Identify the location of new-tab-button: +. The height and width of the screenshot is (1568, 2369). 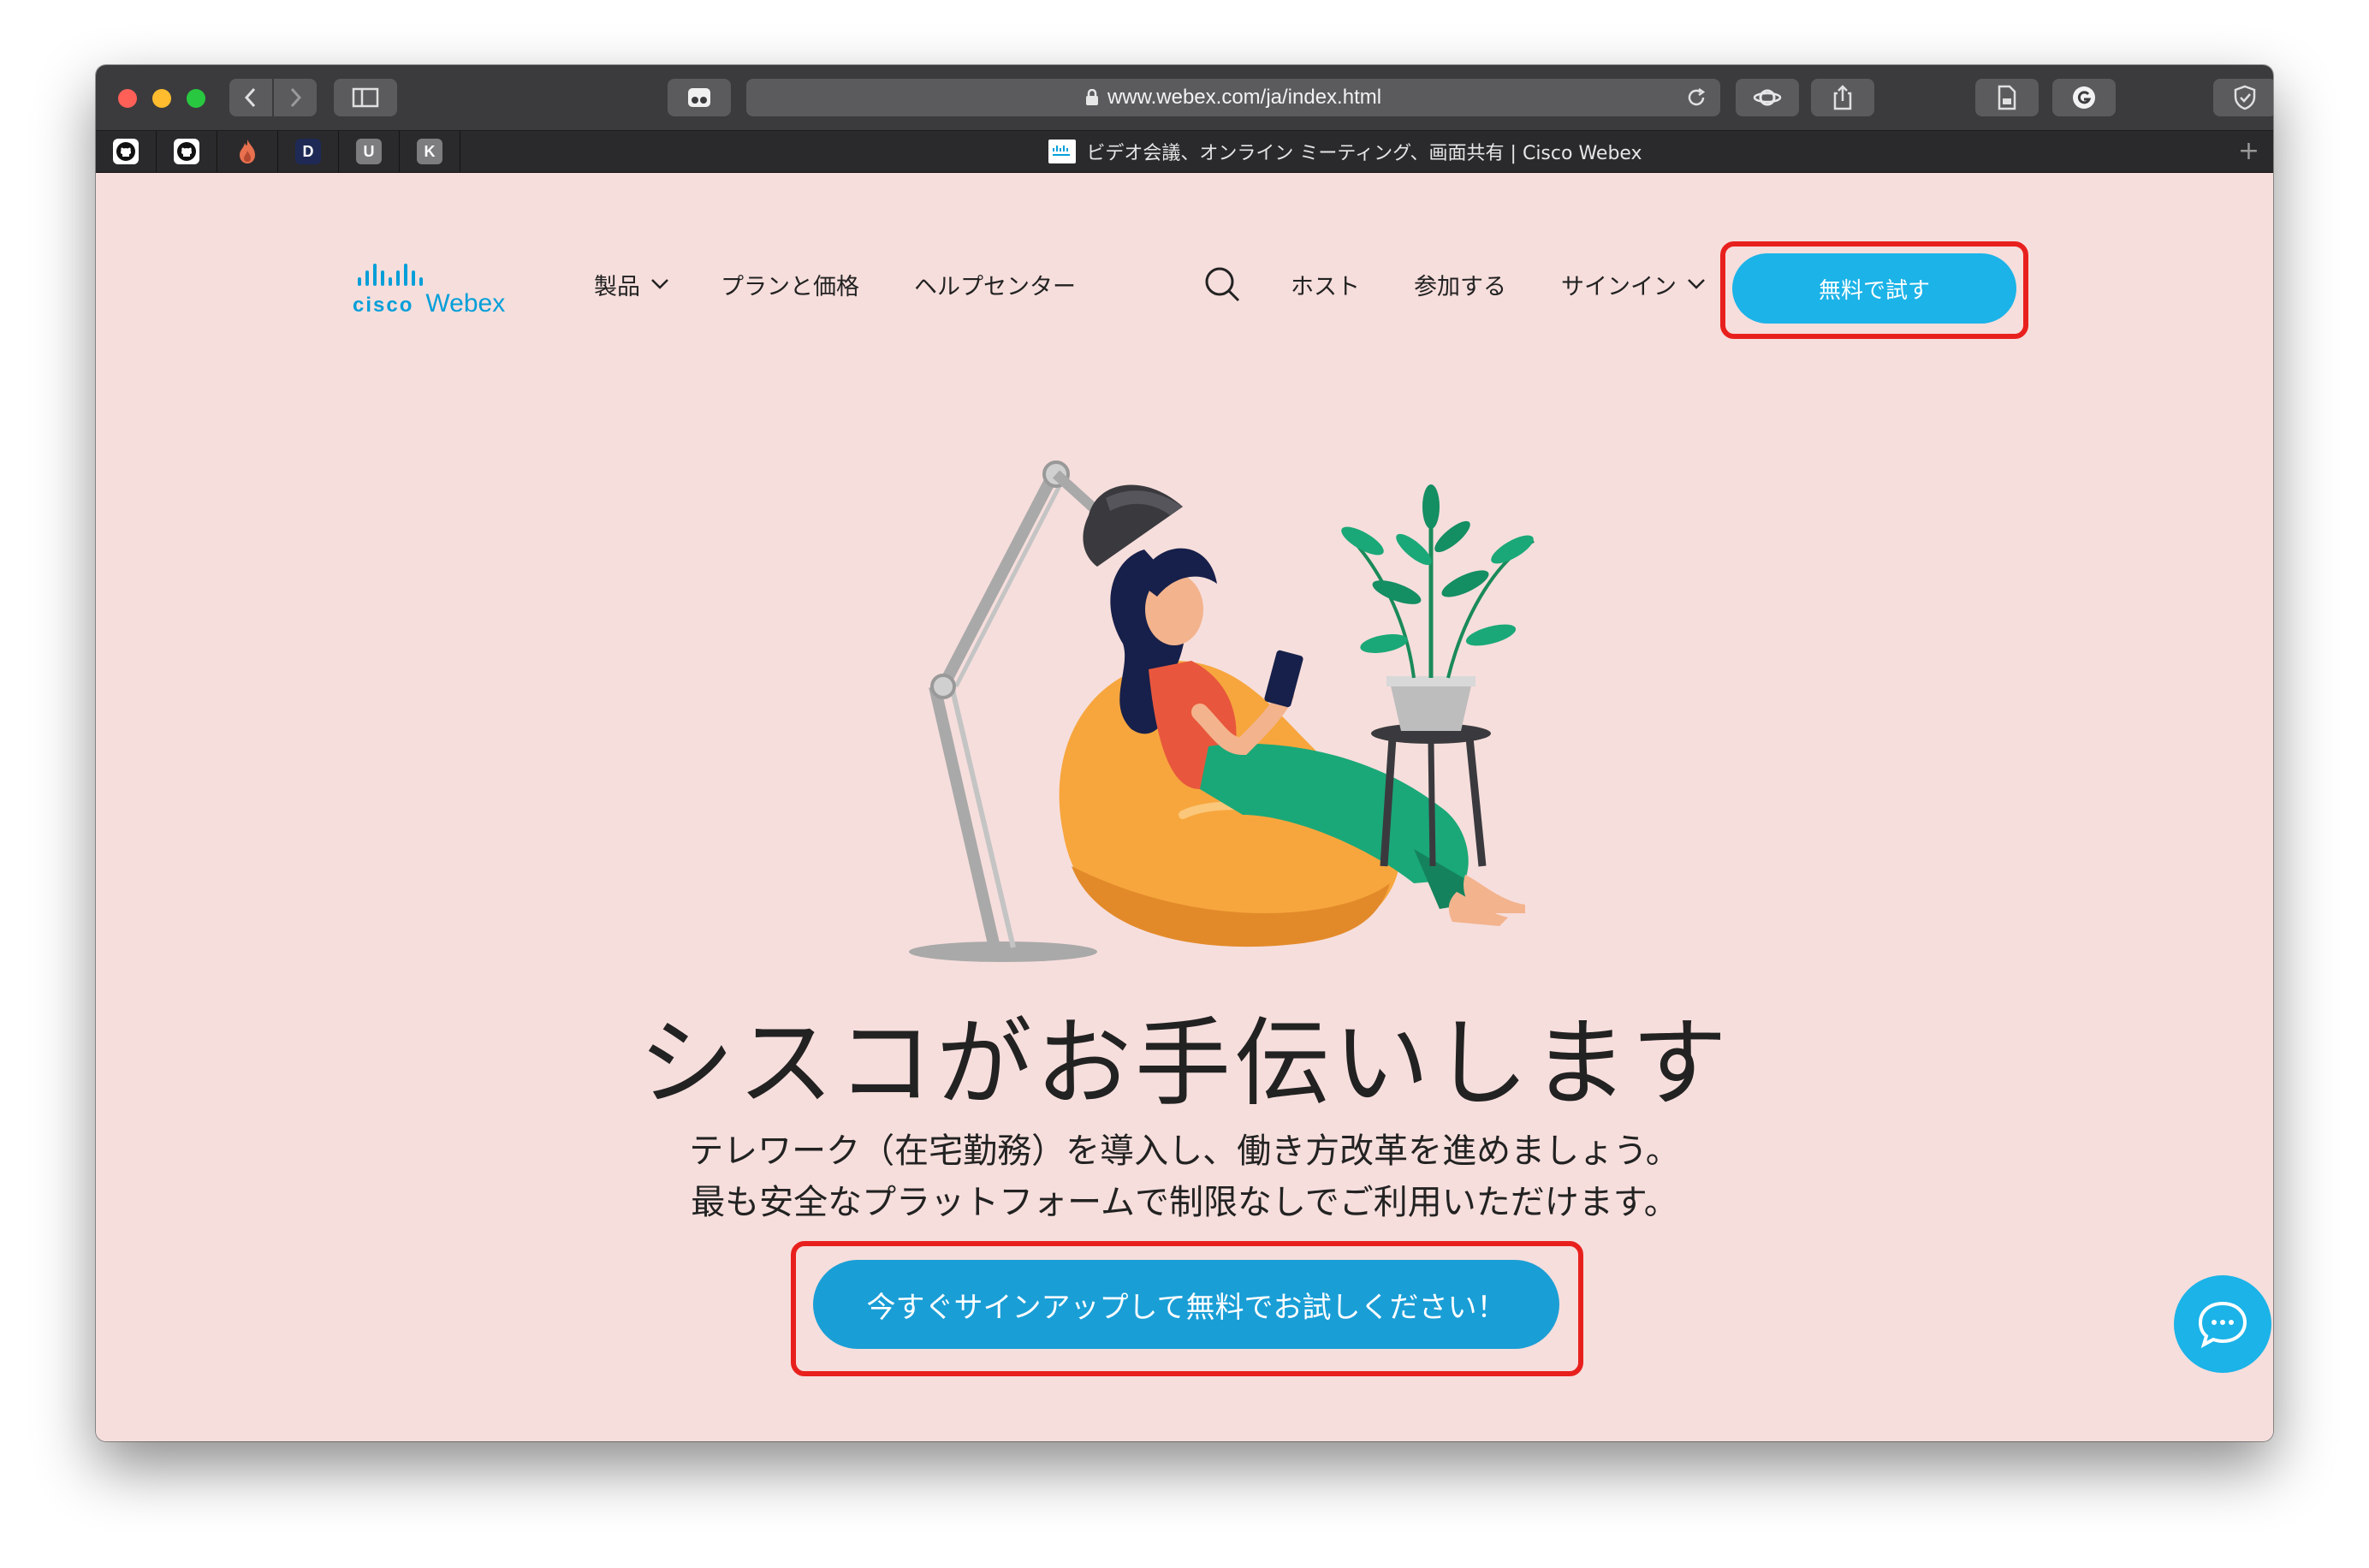
(2248, 151).